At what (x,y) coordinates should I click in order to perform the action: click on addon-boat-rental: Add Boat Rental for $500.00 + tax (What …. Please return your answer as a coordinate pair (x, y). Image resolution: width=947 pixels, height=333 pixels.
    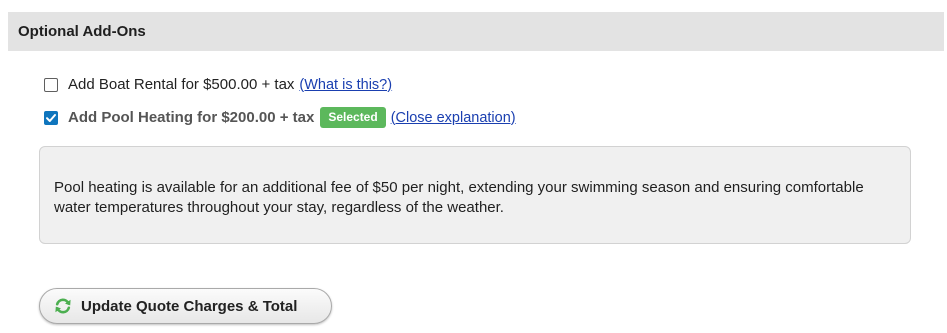
    Looking at the image, I should click on (218, 84).